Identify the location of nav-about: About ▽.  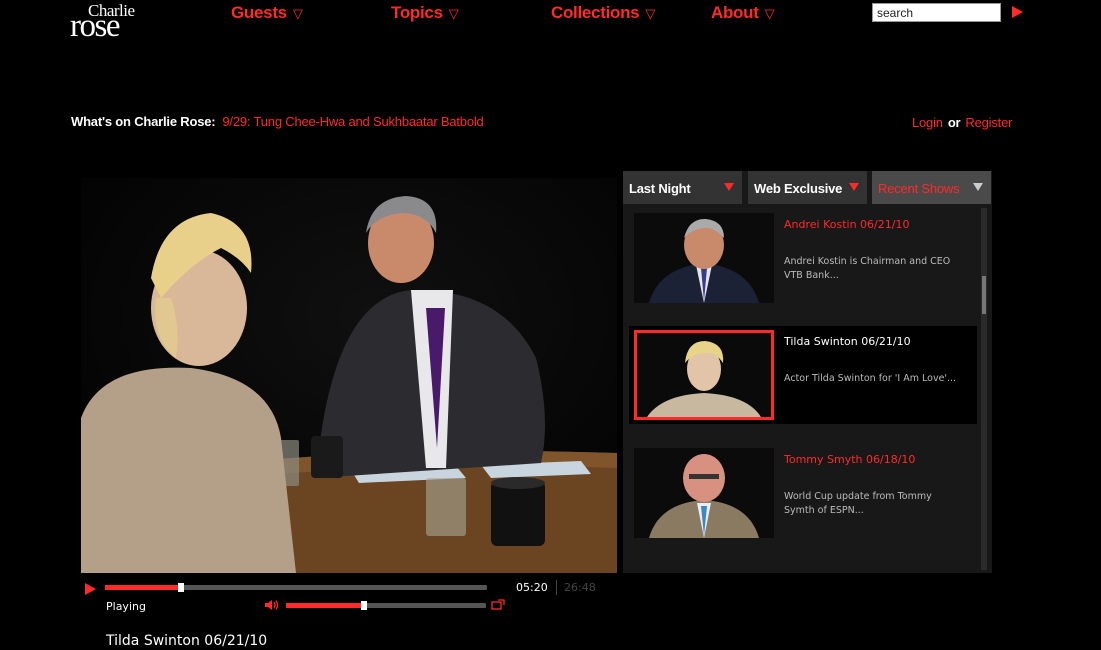
(743, 13).